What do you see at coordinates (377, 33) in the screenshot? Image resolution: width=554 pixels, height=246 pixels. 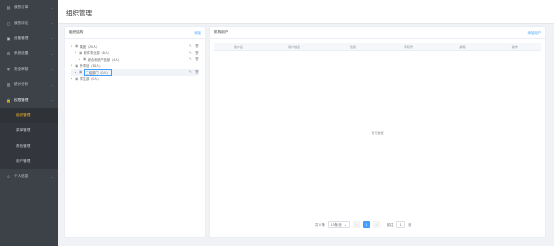 I see `panel-header: 机构用户 添加用户` at bounding box center [377, 33].